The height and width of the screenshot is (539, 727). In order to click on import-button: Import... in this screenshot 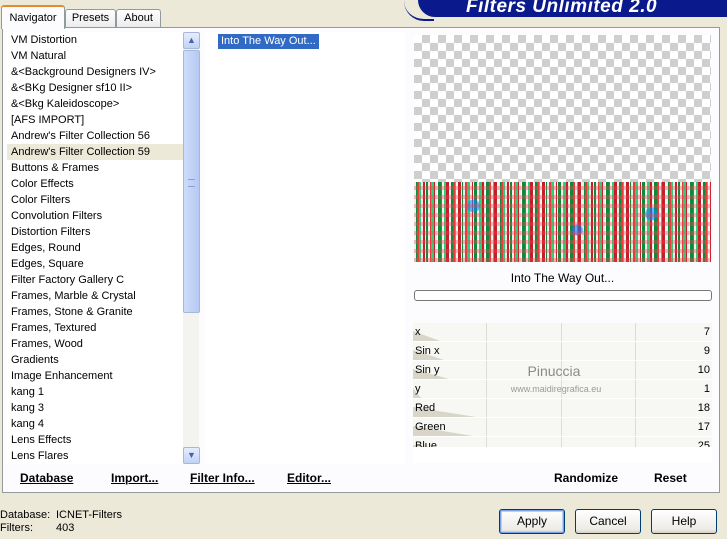, I will do `click(134, 478)`.